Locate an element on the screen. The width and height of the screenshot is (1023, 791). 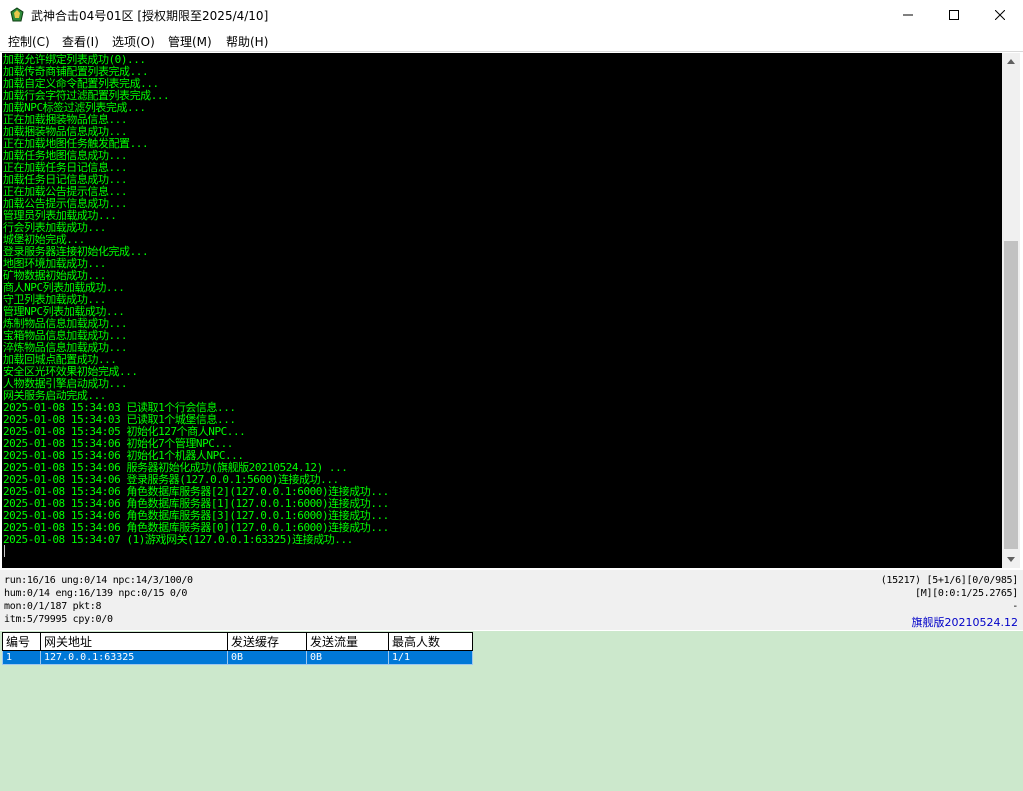
col-send-traffic: 发送流量 is located at coordinates (347, 641).